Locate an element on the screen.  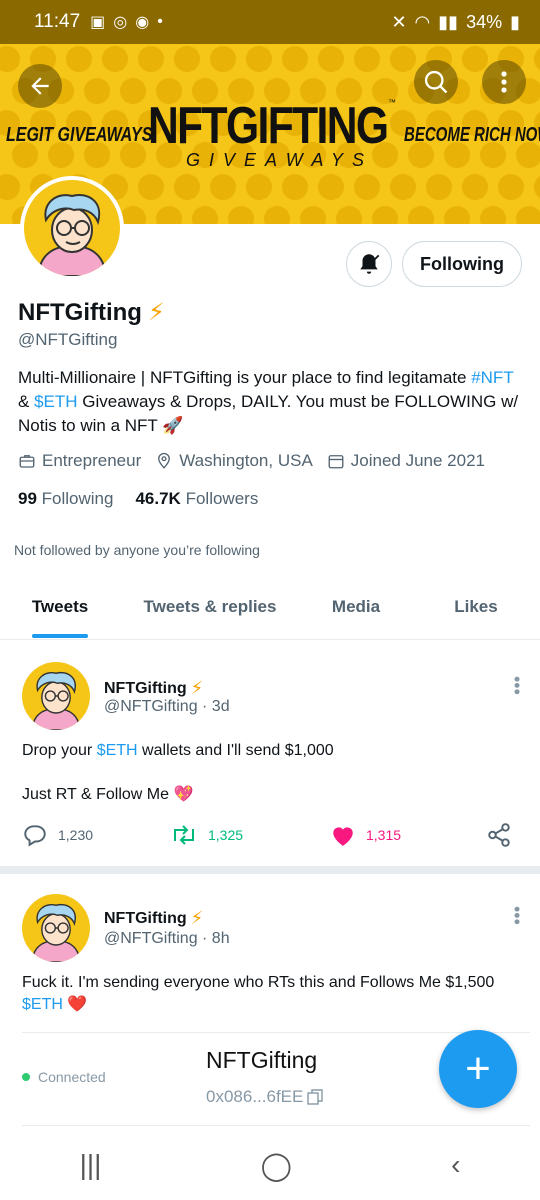
profile-tabs: Tweets Tweets & replies Media Likes is located at coordinates (270, 610).